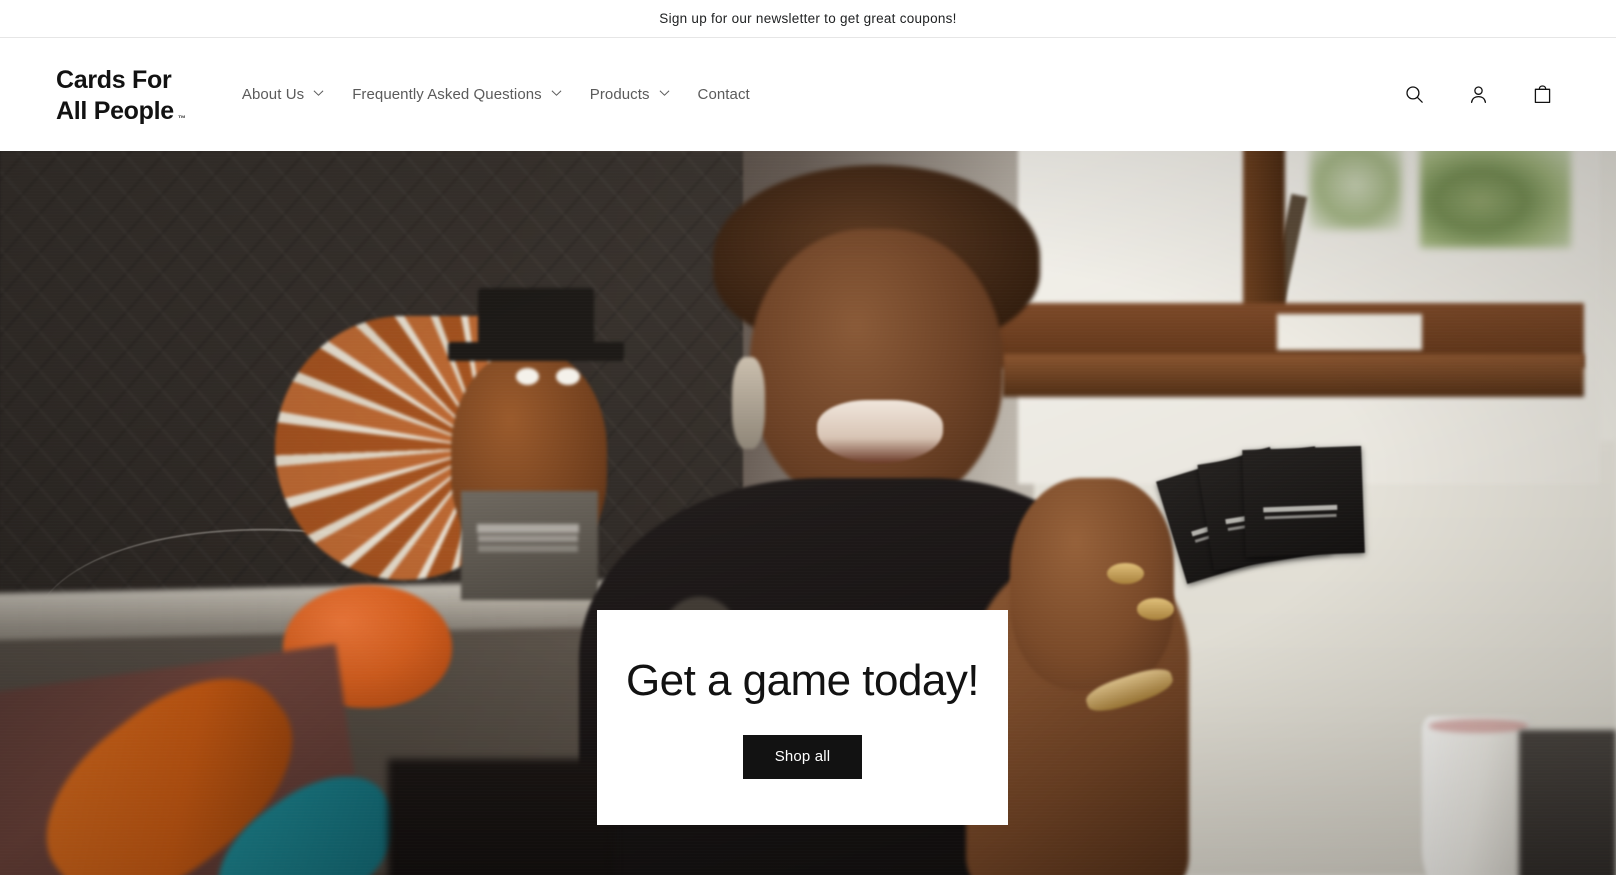 This screenshot has width=1616, height=875. I want to click on nav-item-contact: Contact, so click(724, 94).